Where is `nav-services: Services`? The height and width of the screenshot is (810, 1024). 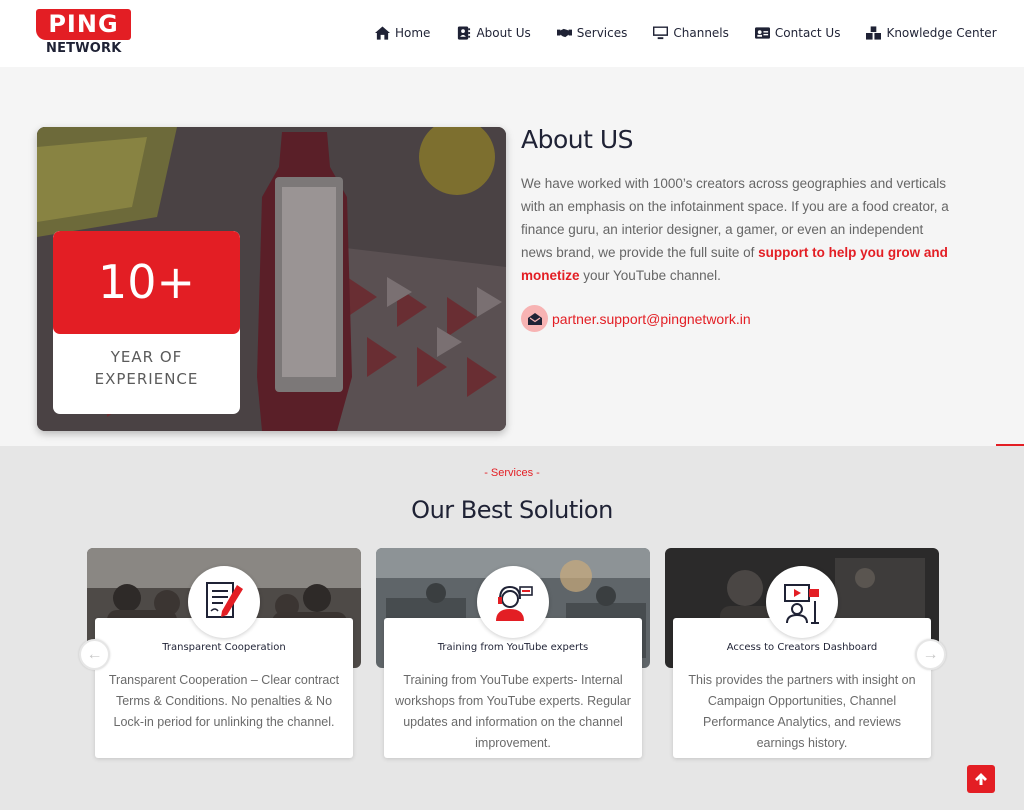
nav-services: Services is located at coordinates (592, 33).